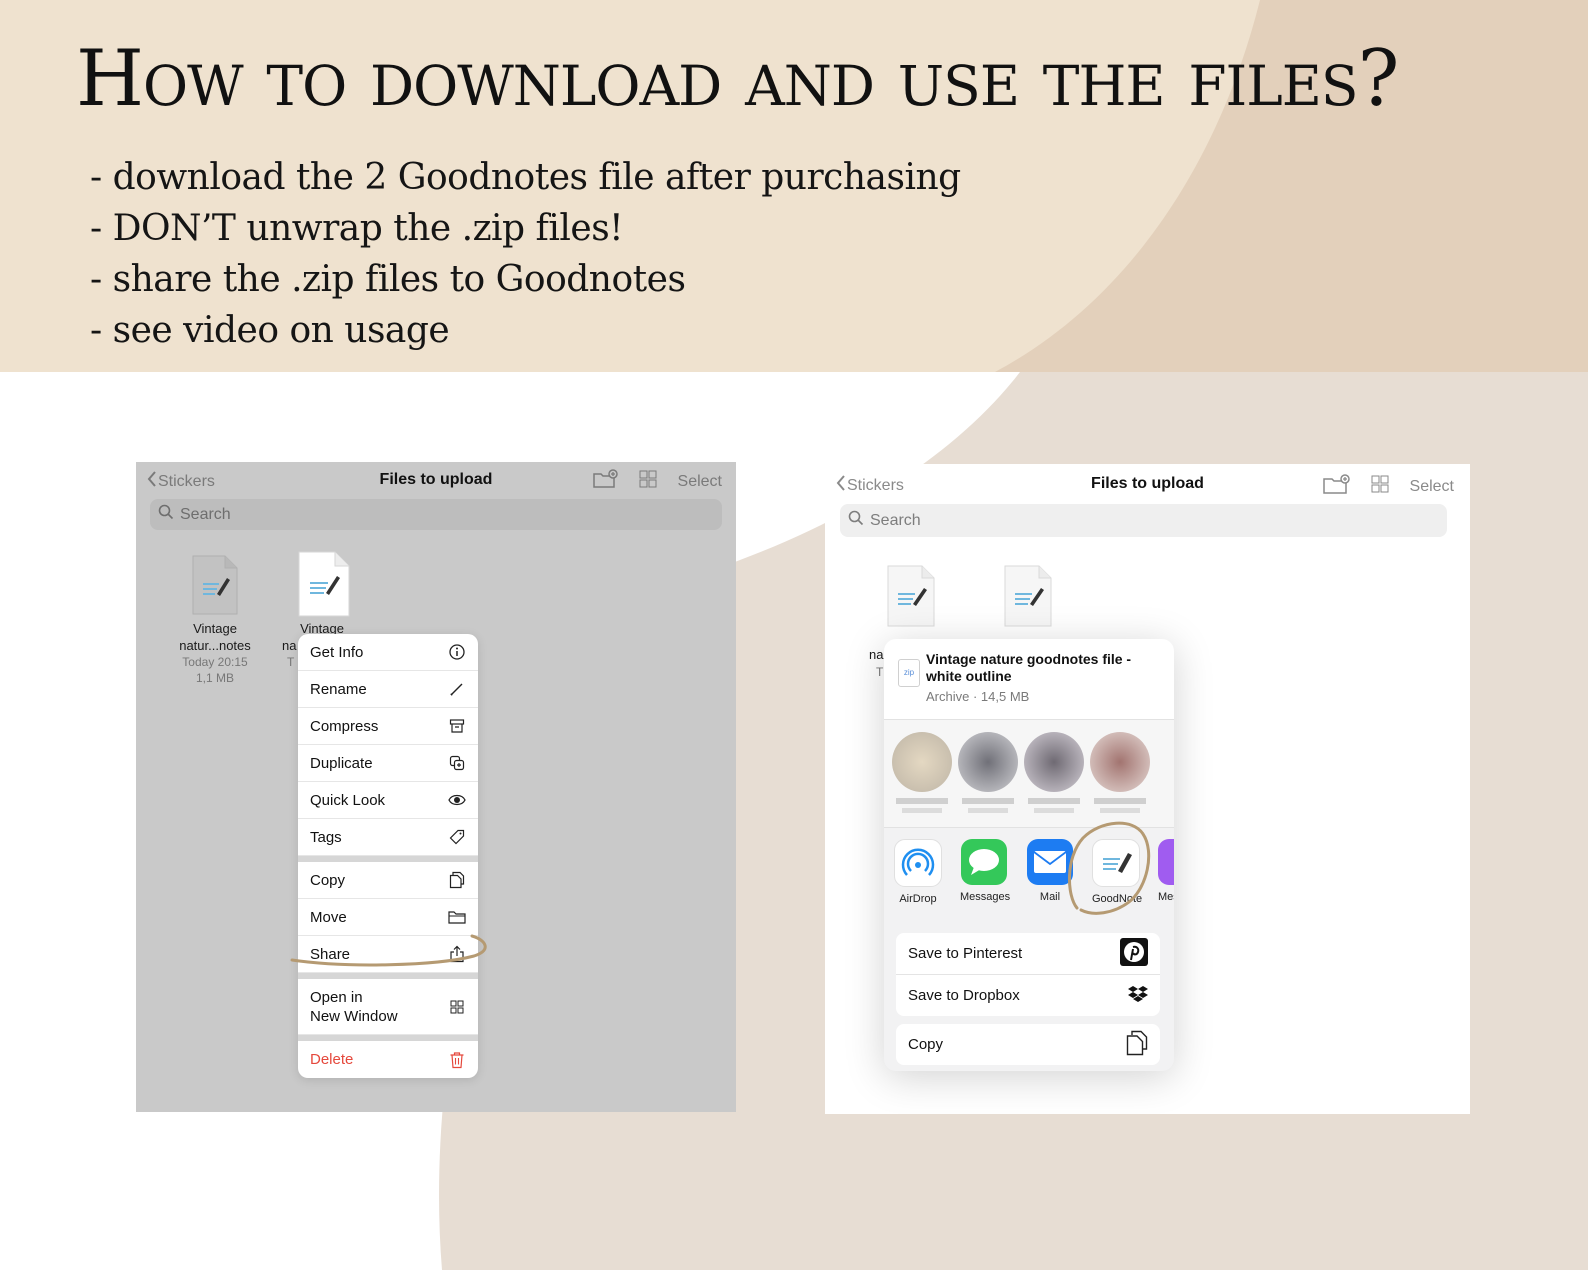 The image size is (1588, 1270). Describe the element at coordinates (457, 800) in the screenshot. I see `eye-icon` at that location.